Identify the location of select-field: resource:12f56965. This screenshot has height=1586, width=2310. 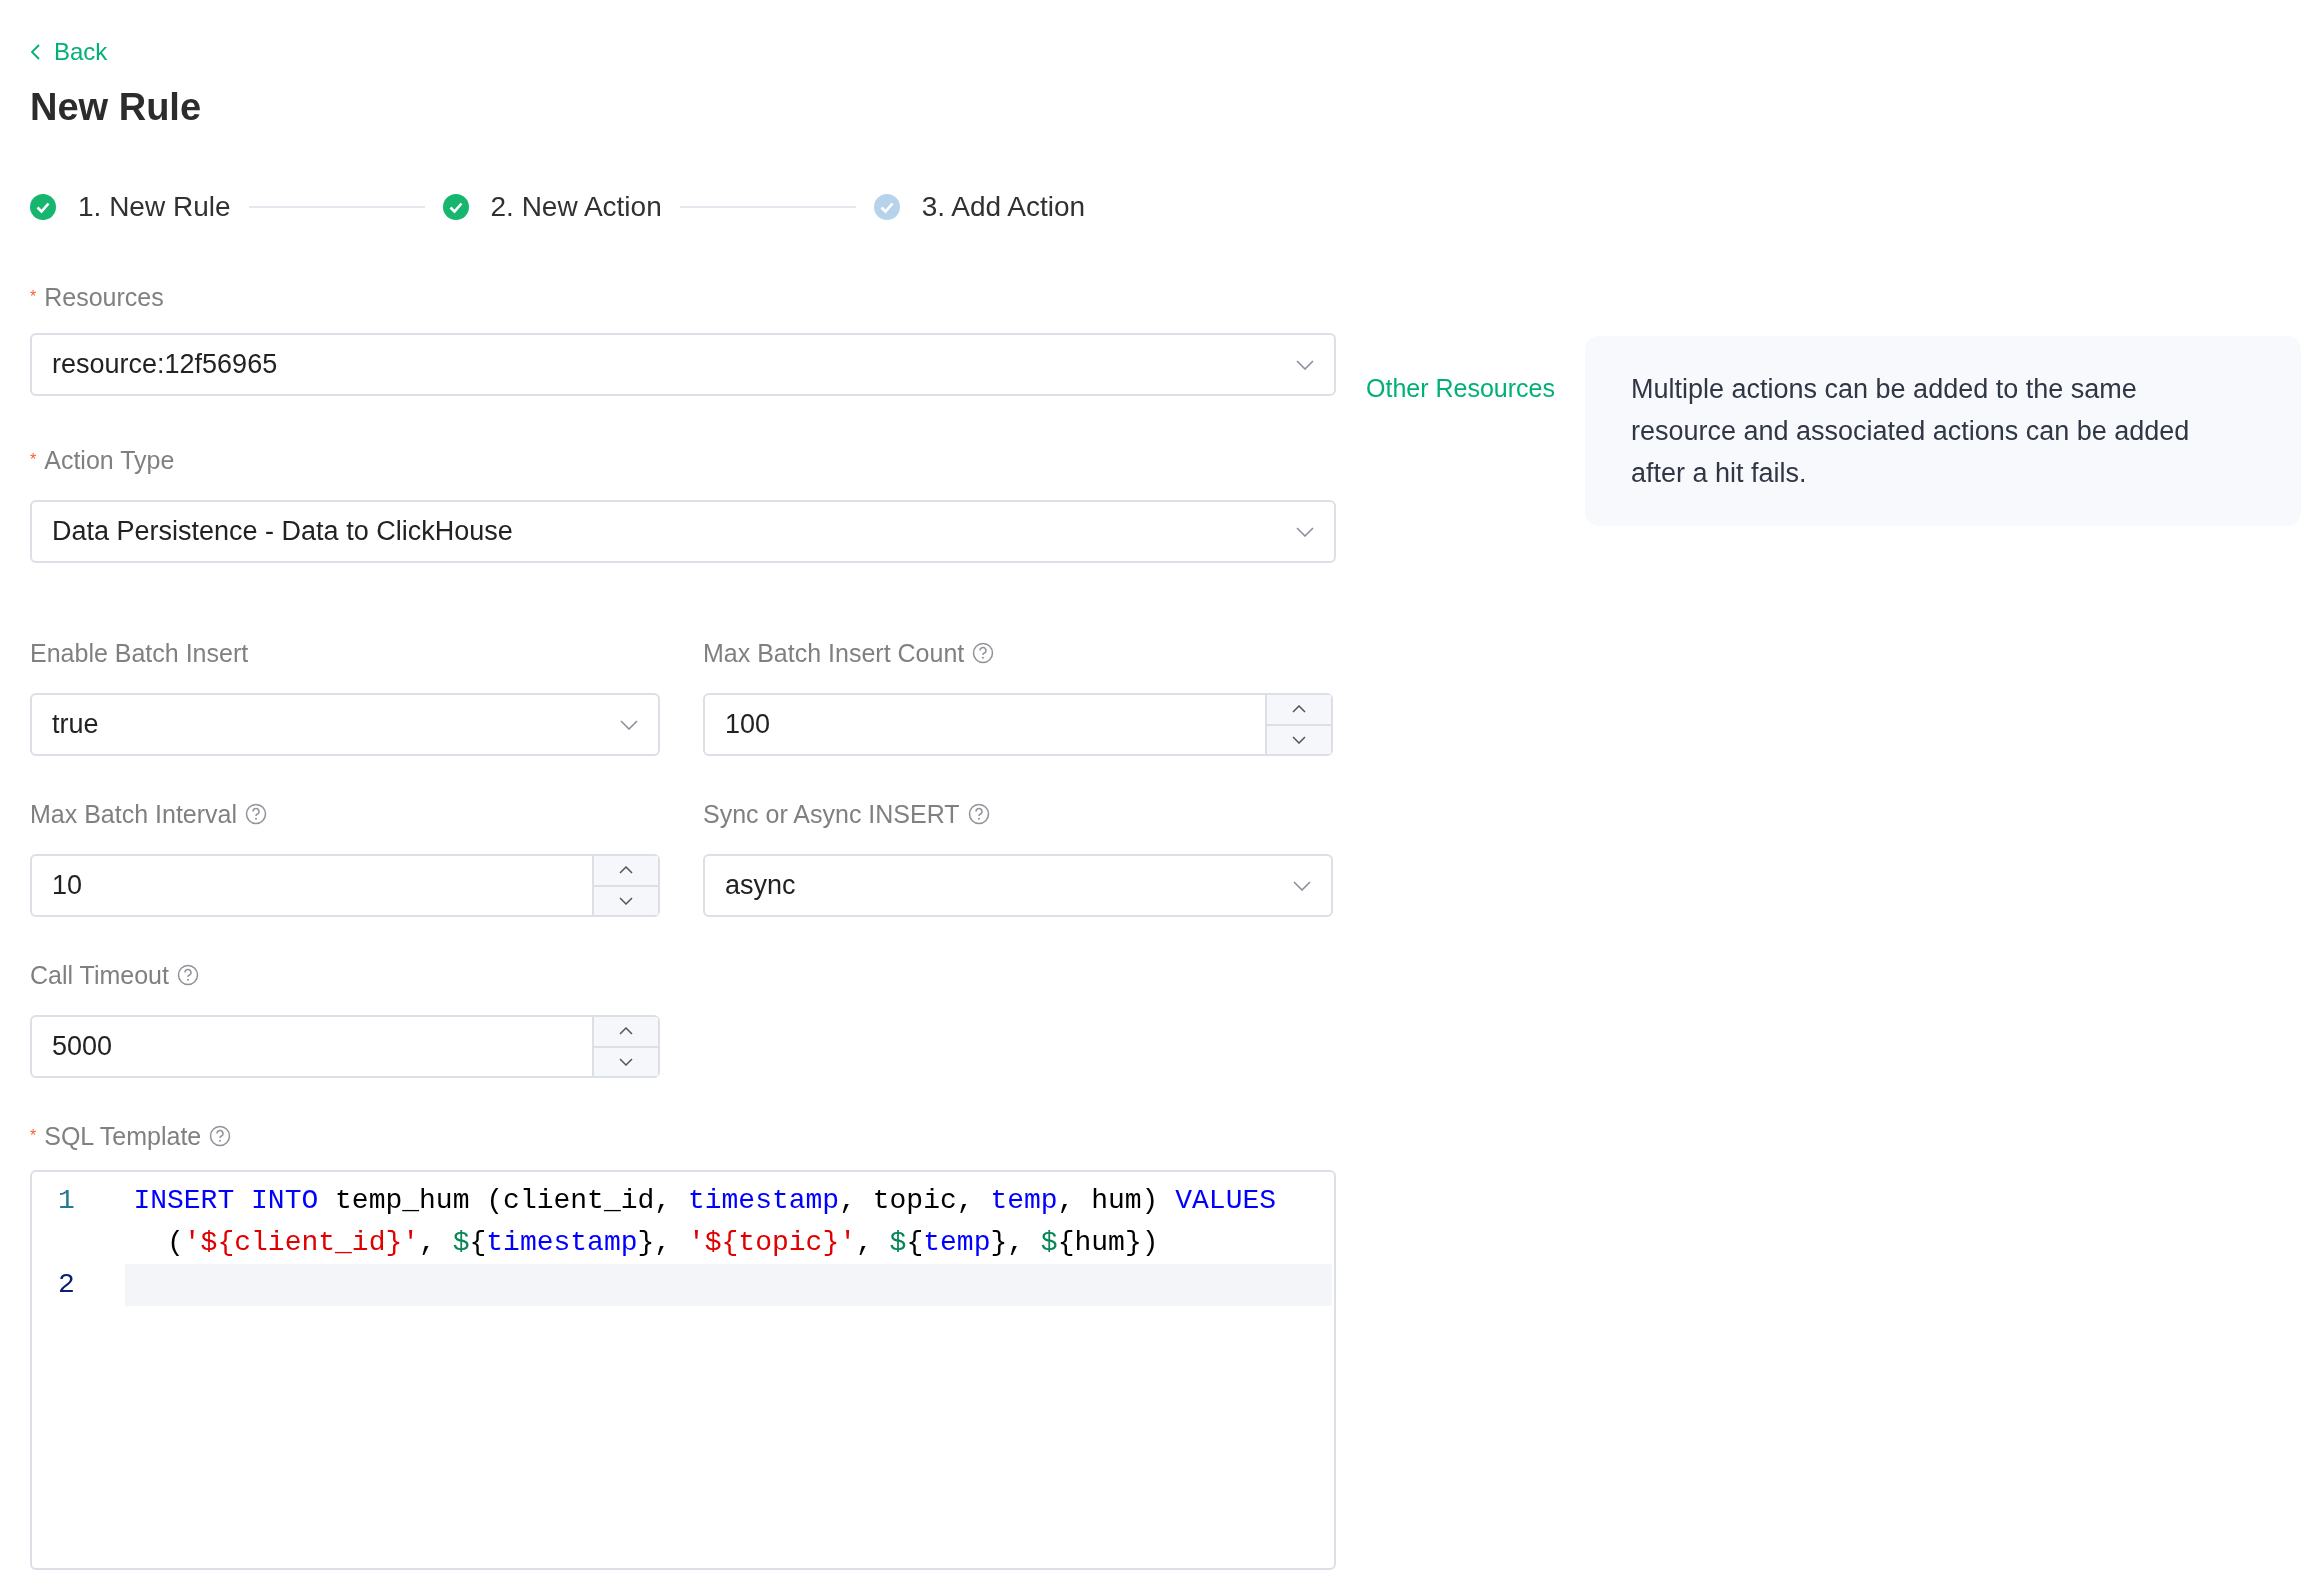
(683, 364).